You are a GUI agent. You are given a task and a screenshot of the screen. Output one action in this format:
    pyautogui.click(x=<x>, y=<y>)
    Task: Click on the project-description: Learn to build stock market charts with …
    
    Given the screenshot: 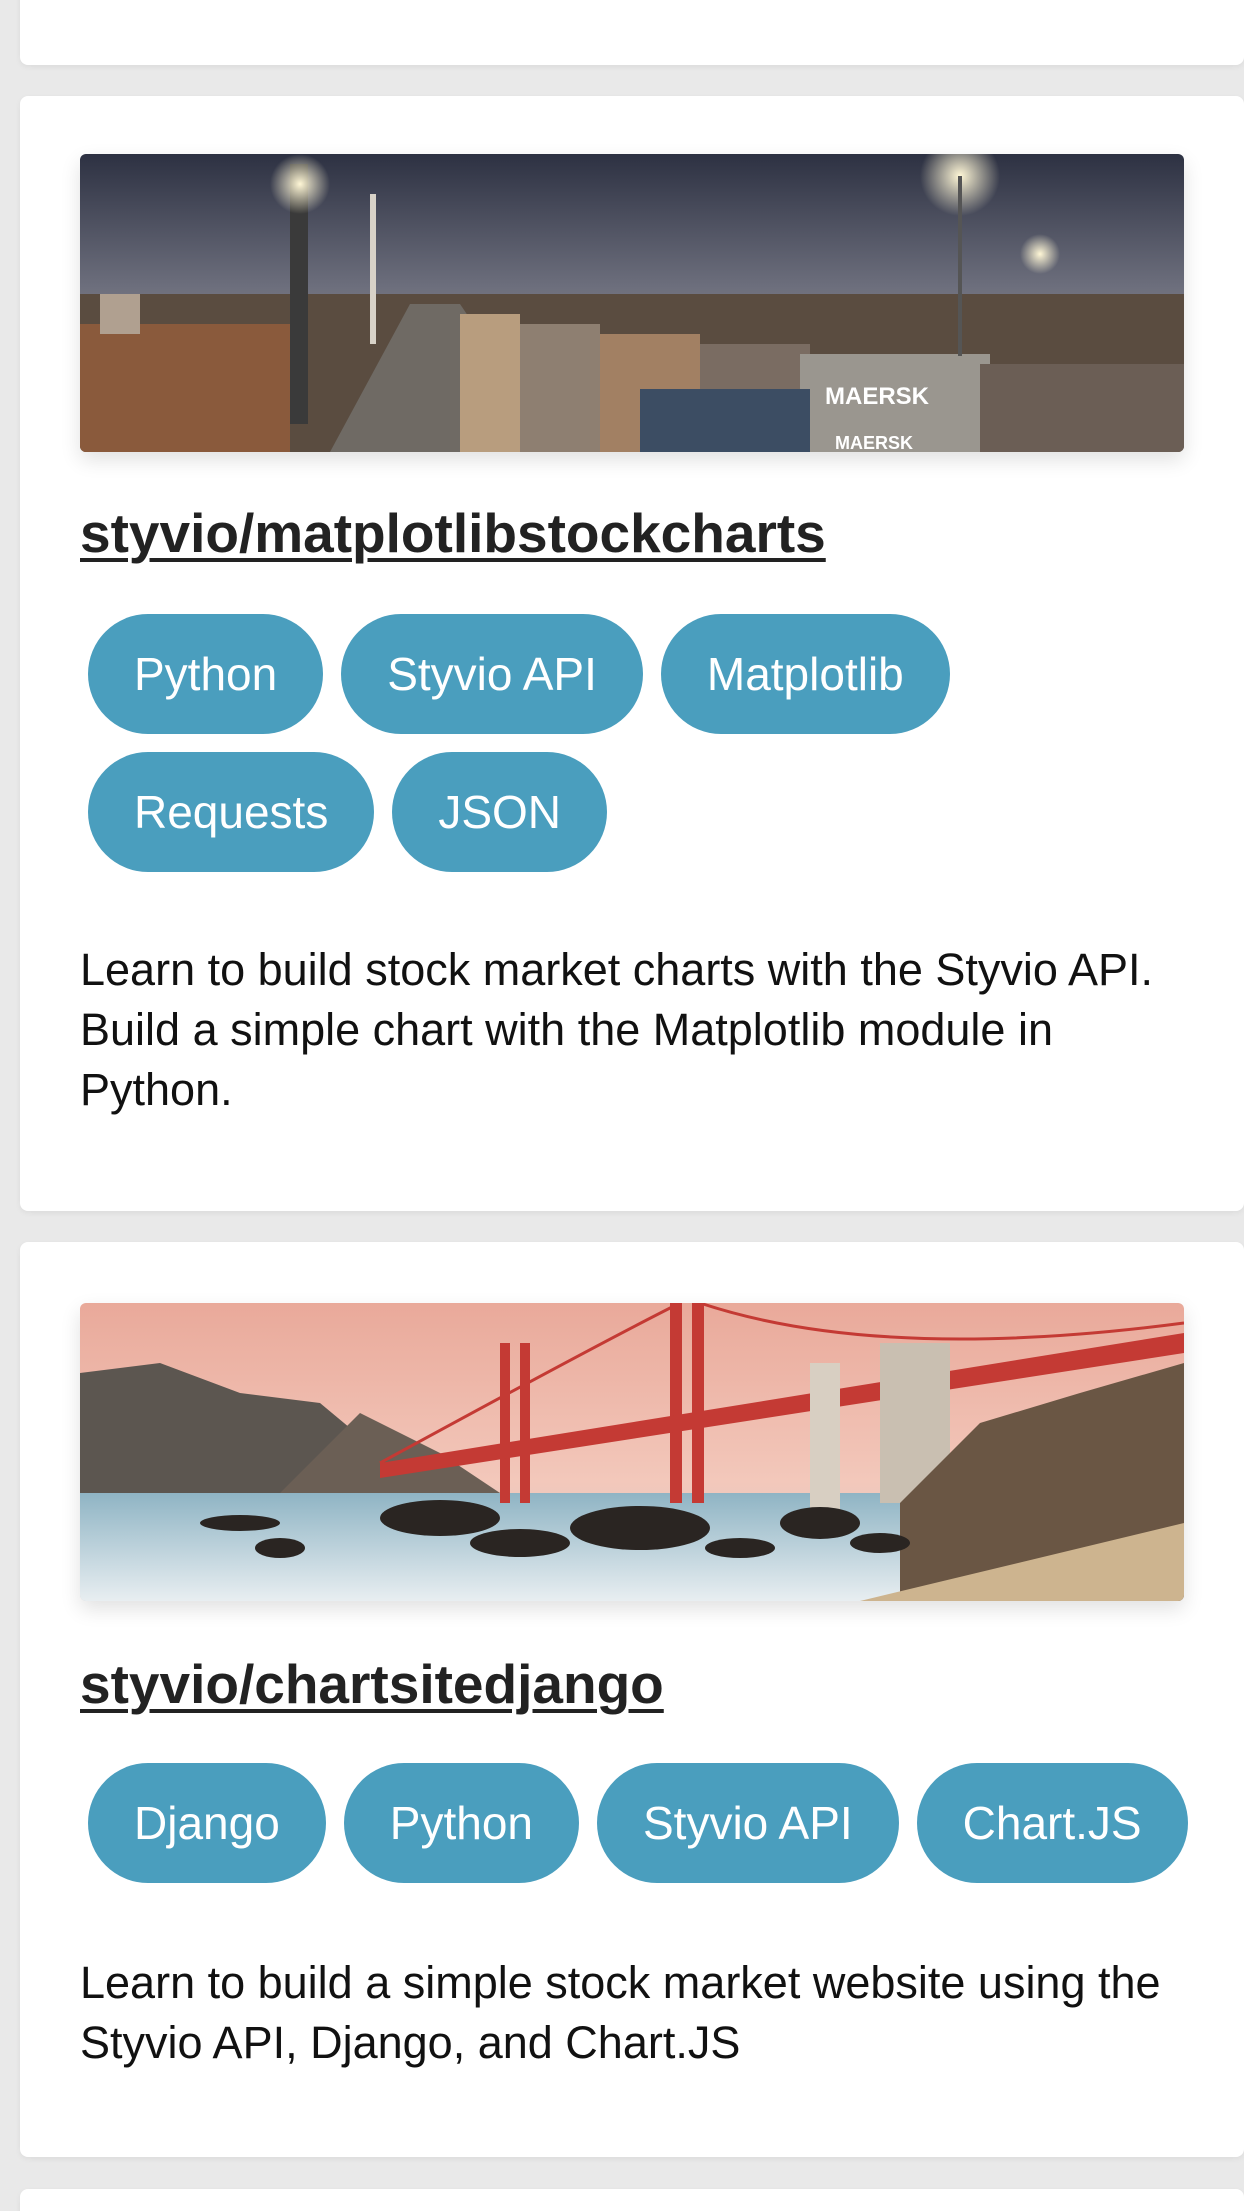 What is the action you would take?
    pyautogui.click(x=616, y=1029)
    